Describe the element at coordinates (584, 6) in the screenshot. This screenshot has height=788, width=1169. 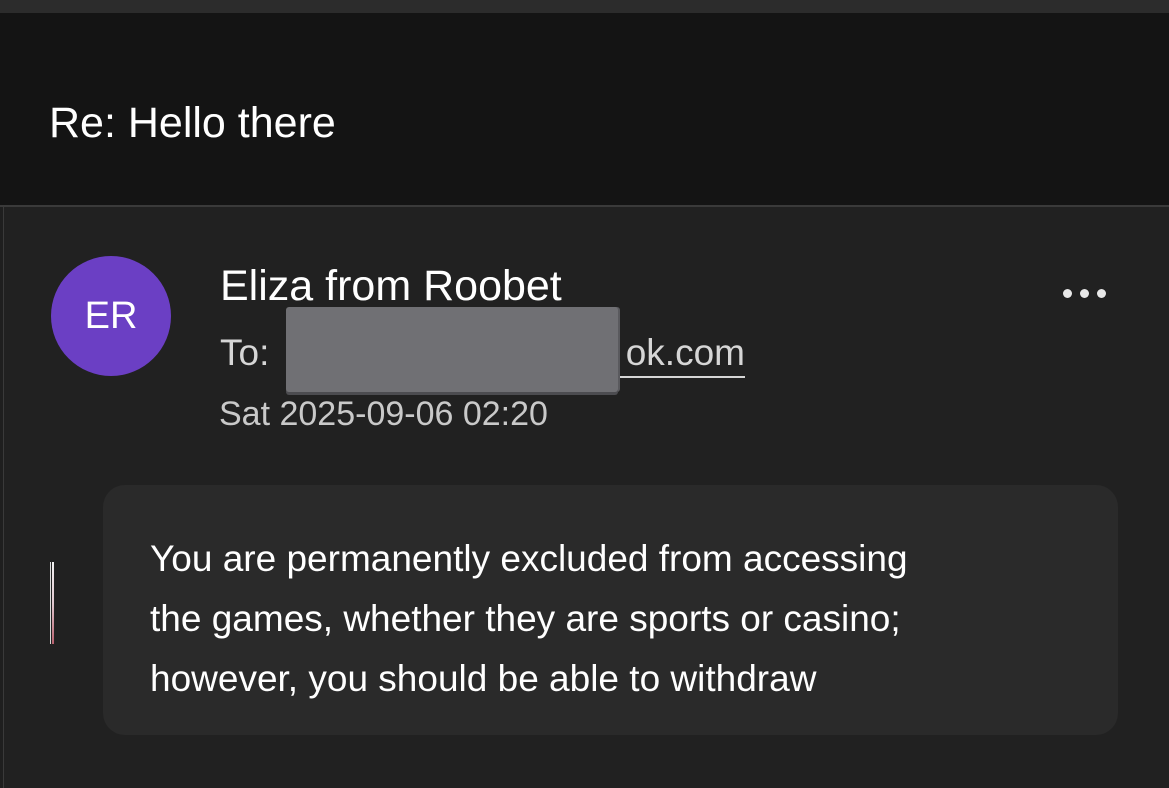
I see `window-top-strip` at that location.